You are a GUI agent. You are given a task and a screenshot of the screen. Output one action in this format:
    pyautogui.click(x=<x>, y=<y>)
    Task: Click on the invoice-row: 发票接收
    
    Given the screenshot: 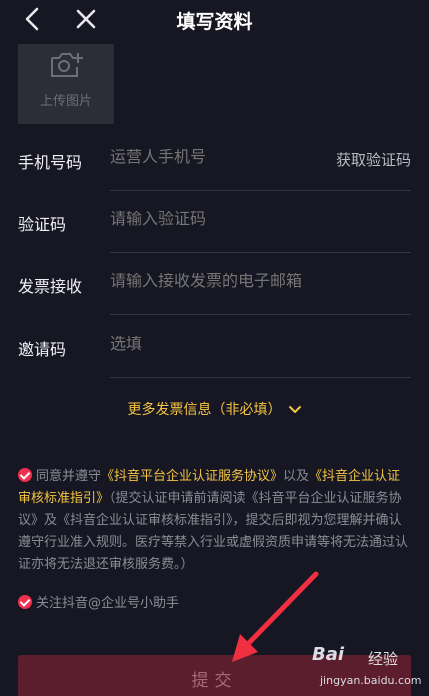 What is the action you would take?
    pyautogui.click(x=214, y=284)
    